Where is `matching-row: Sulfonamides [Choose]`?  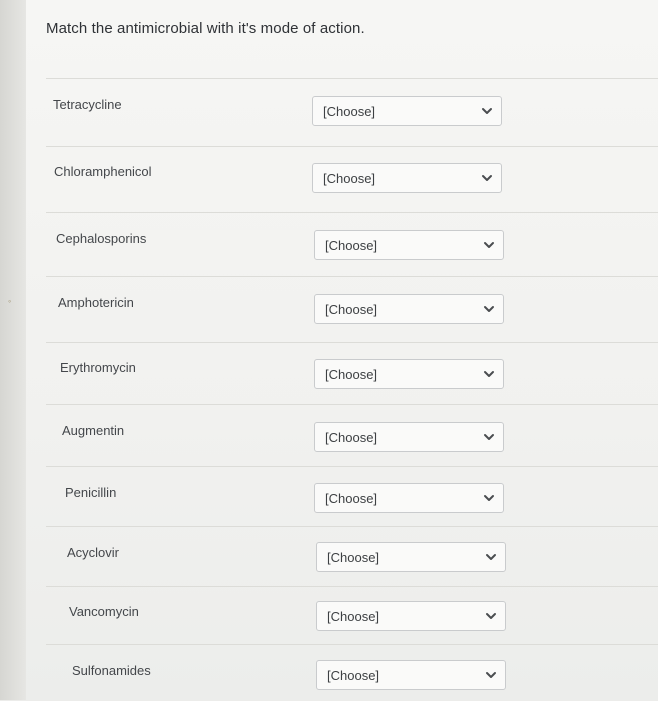 matching-row: Sulfonamides [Choose] is located at coordinates (352, 672).